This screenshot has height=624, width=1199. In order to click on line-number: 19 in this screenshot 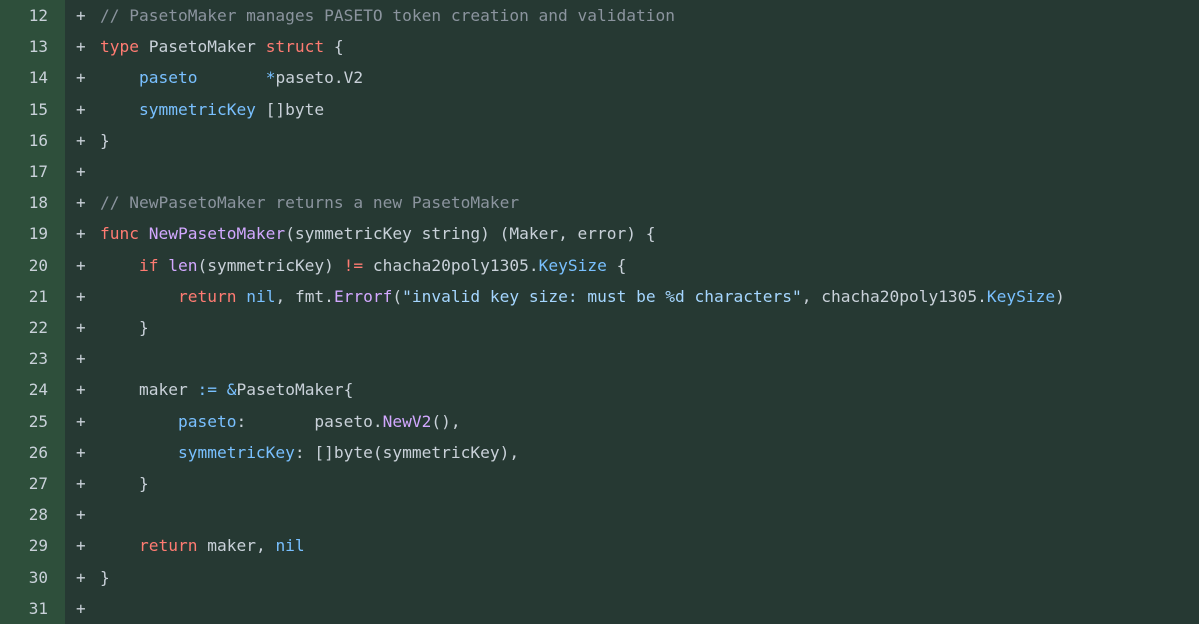, I will do `click(38, 234)`.